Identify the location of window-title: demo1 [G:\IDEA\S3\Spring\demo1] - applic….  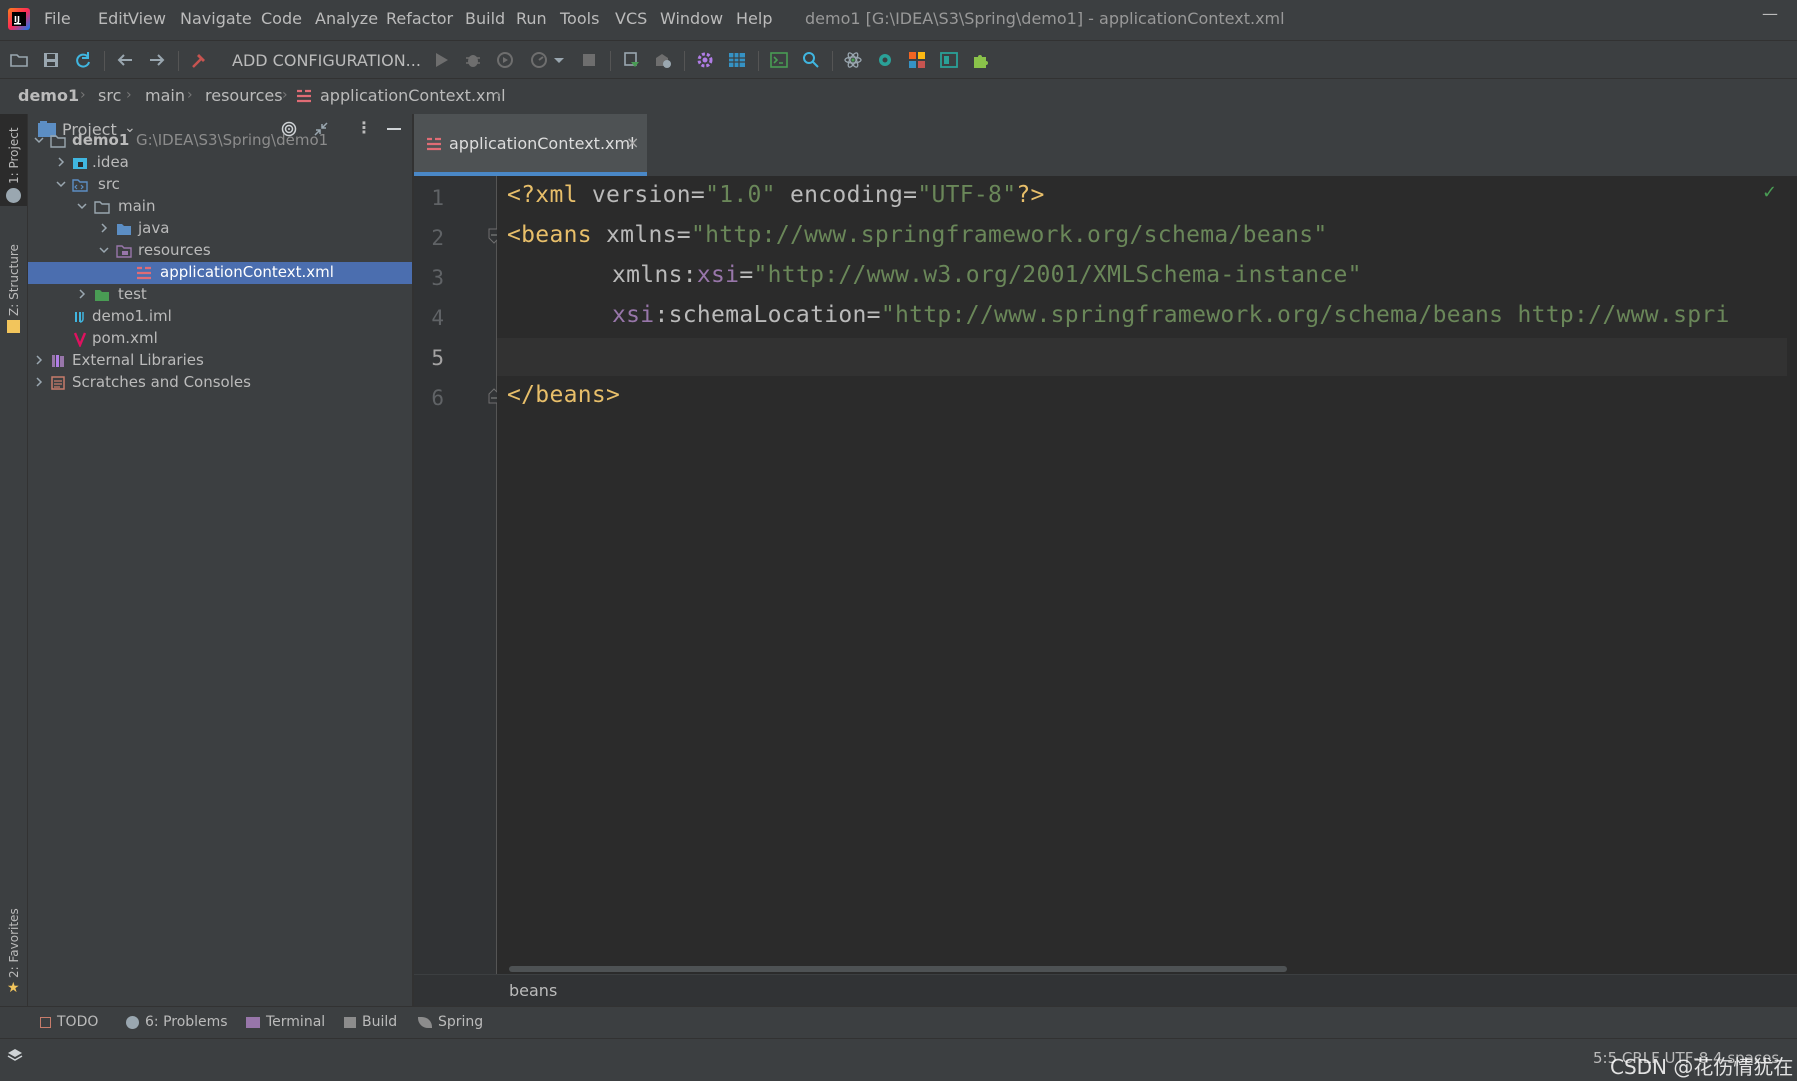
(1045, 18).